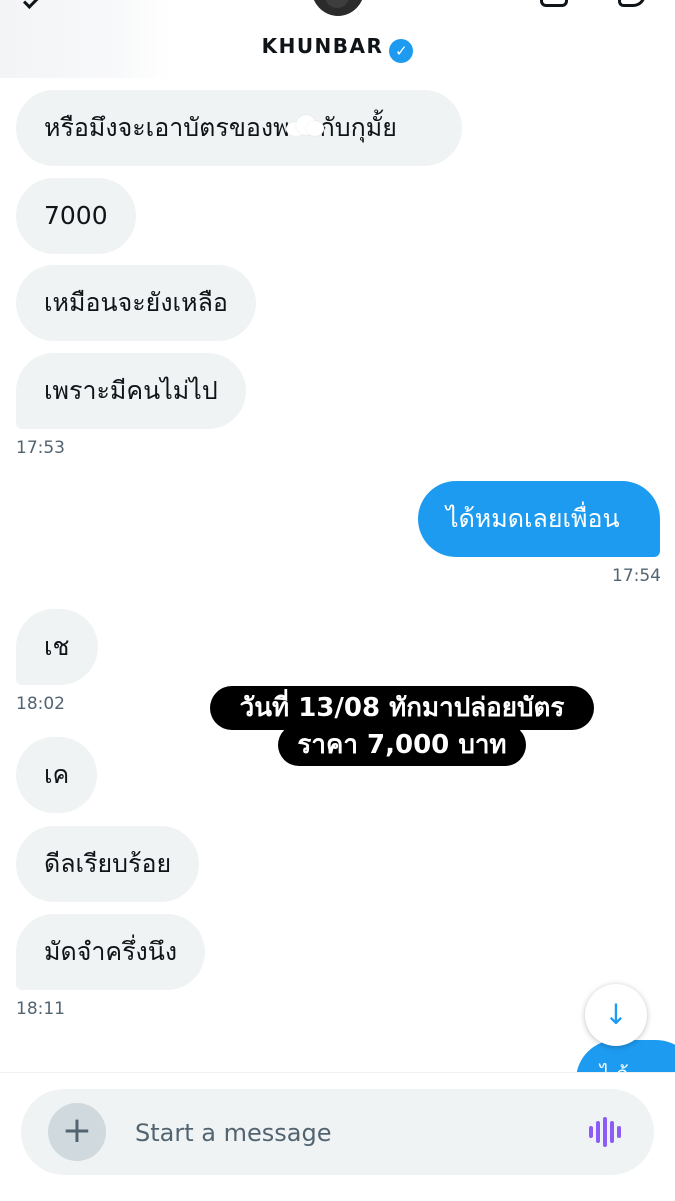  I want to click on message-timestamp: 18:11, so click(40, 1009).